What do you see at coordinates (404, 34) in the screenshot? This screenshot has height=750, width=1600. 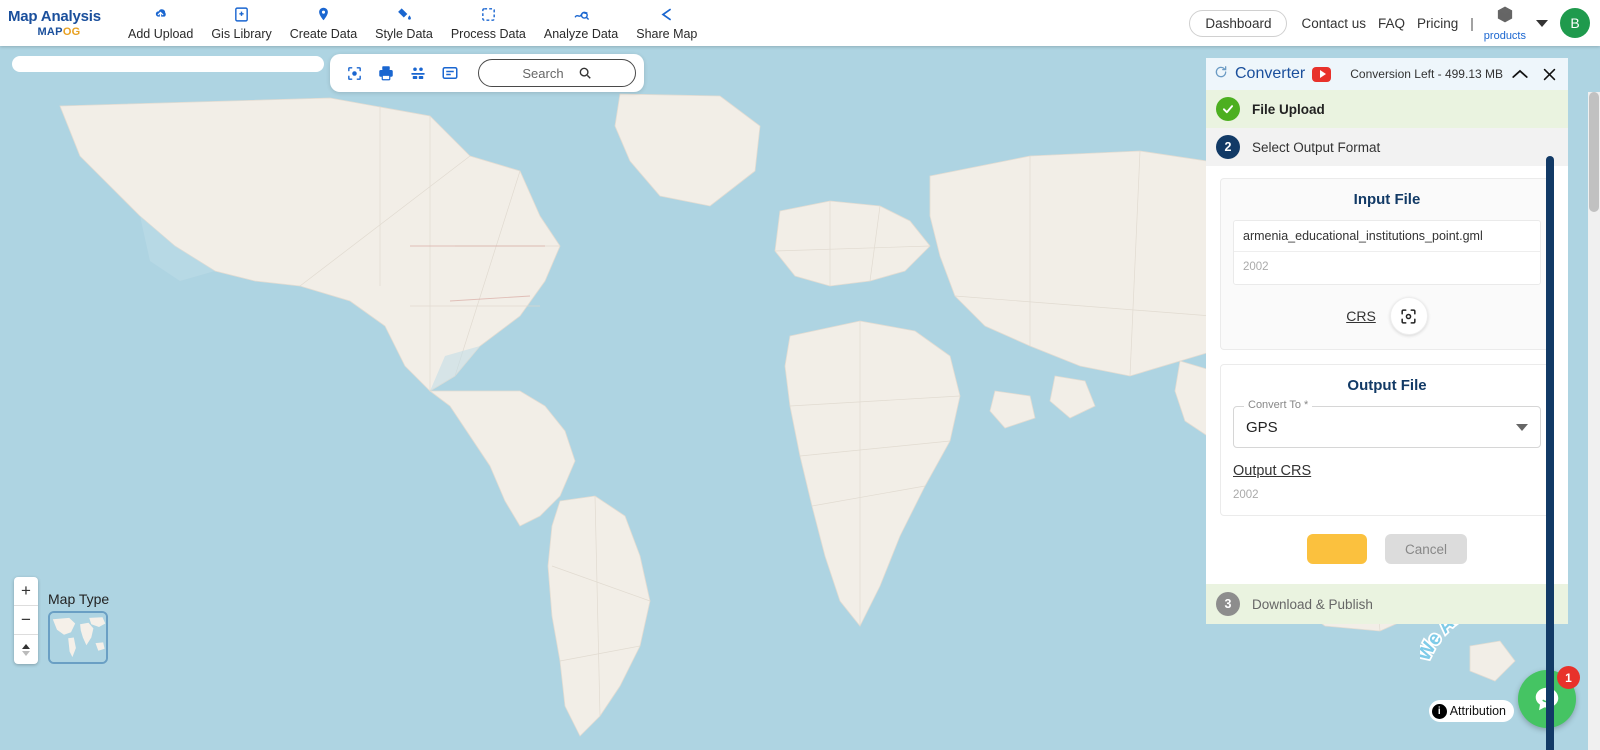 I see `nav-label: Style Data` at bounding box center [404, 34].